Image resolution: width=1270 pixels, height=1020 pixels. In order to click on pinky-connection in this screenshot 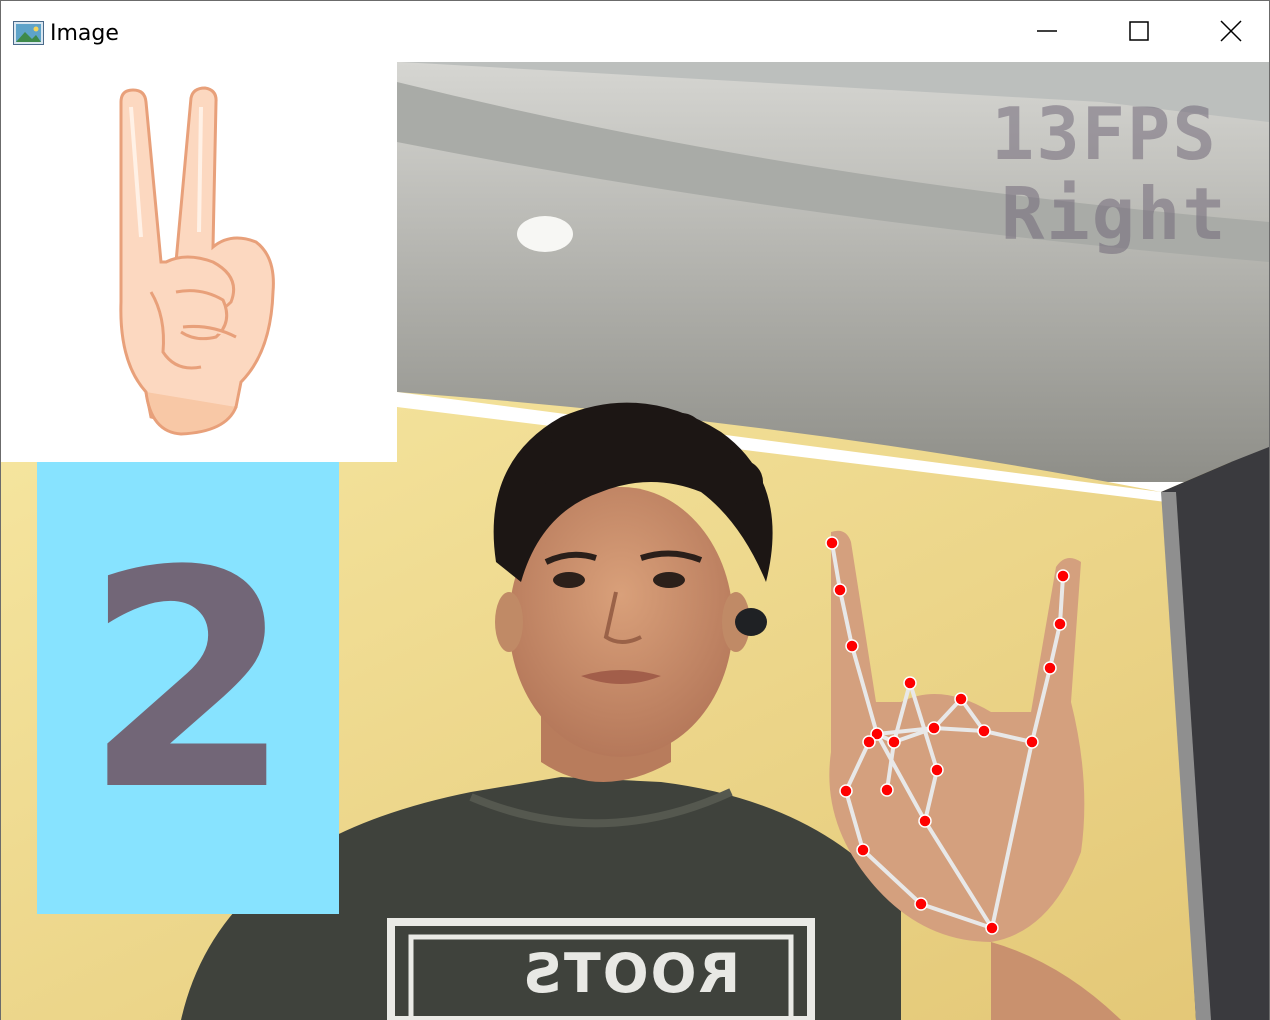, I will do `click(1027, 752)`.